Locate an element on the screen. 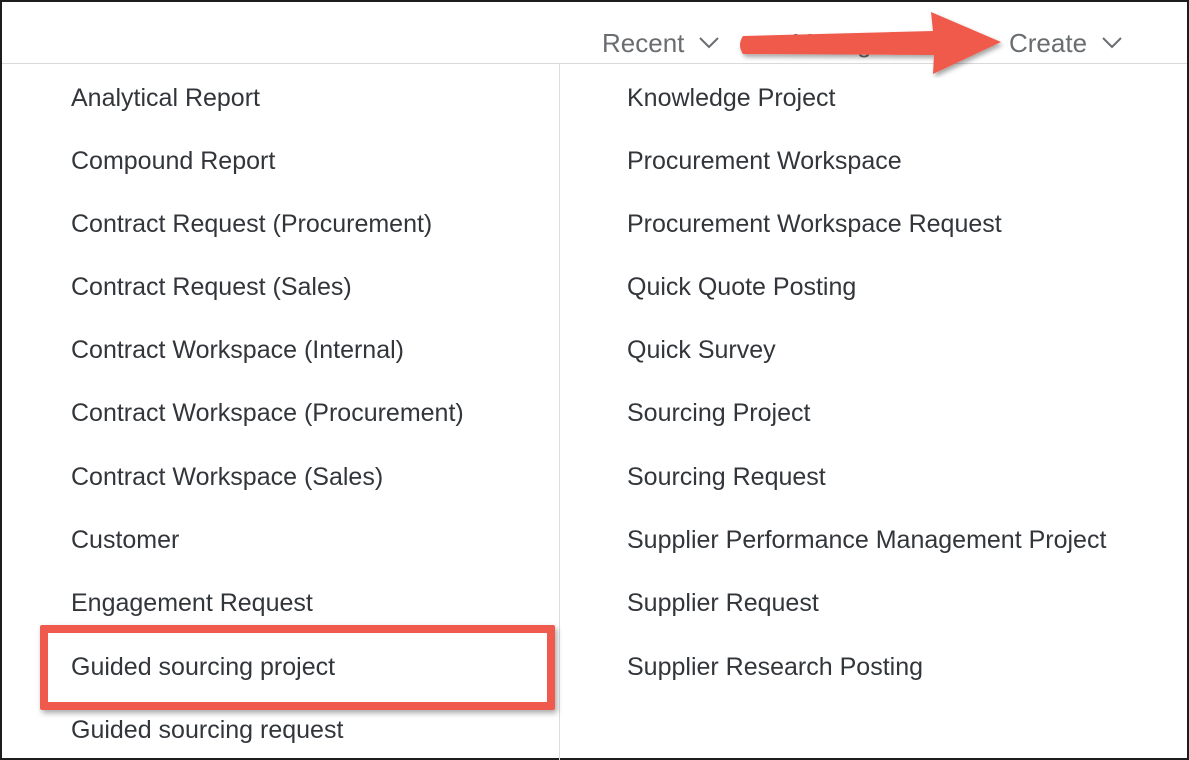 Image resolution: width=1189 pixels, height=760 pixels. create-menu-item: Procurement Workspace is located at coordinates (764, 161).